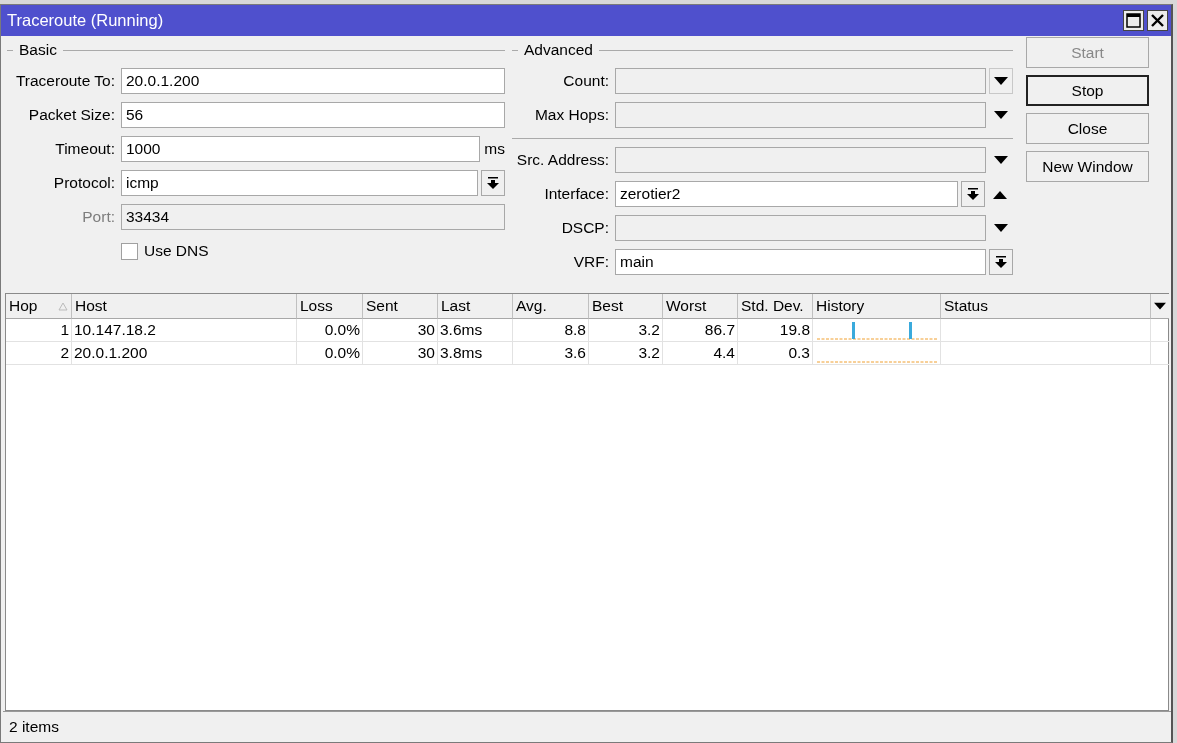 The width and height of the screenshot is (1177, 743). What do you see at coordinates (562, 160) in the screenshot?
I see `field-label: Src. Address:` at bounding box center [562, 160].